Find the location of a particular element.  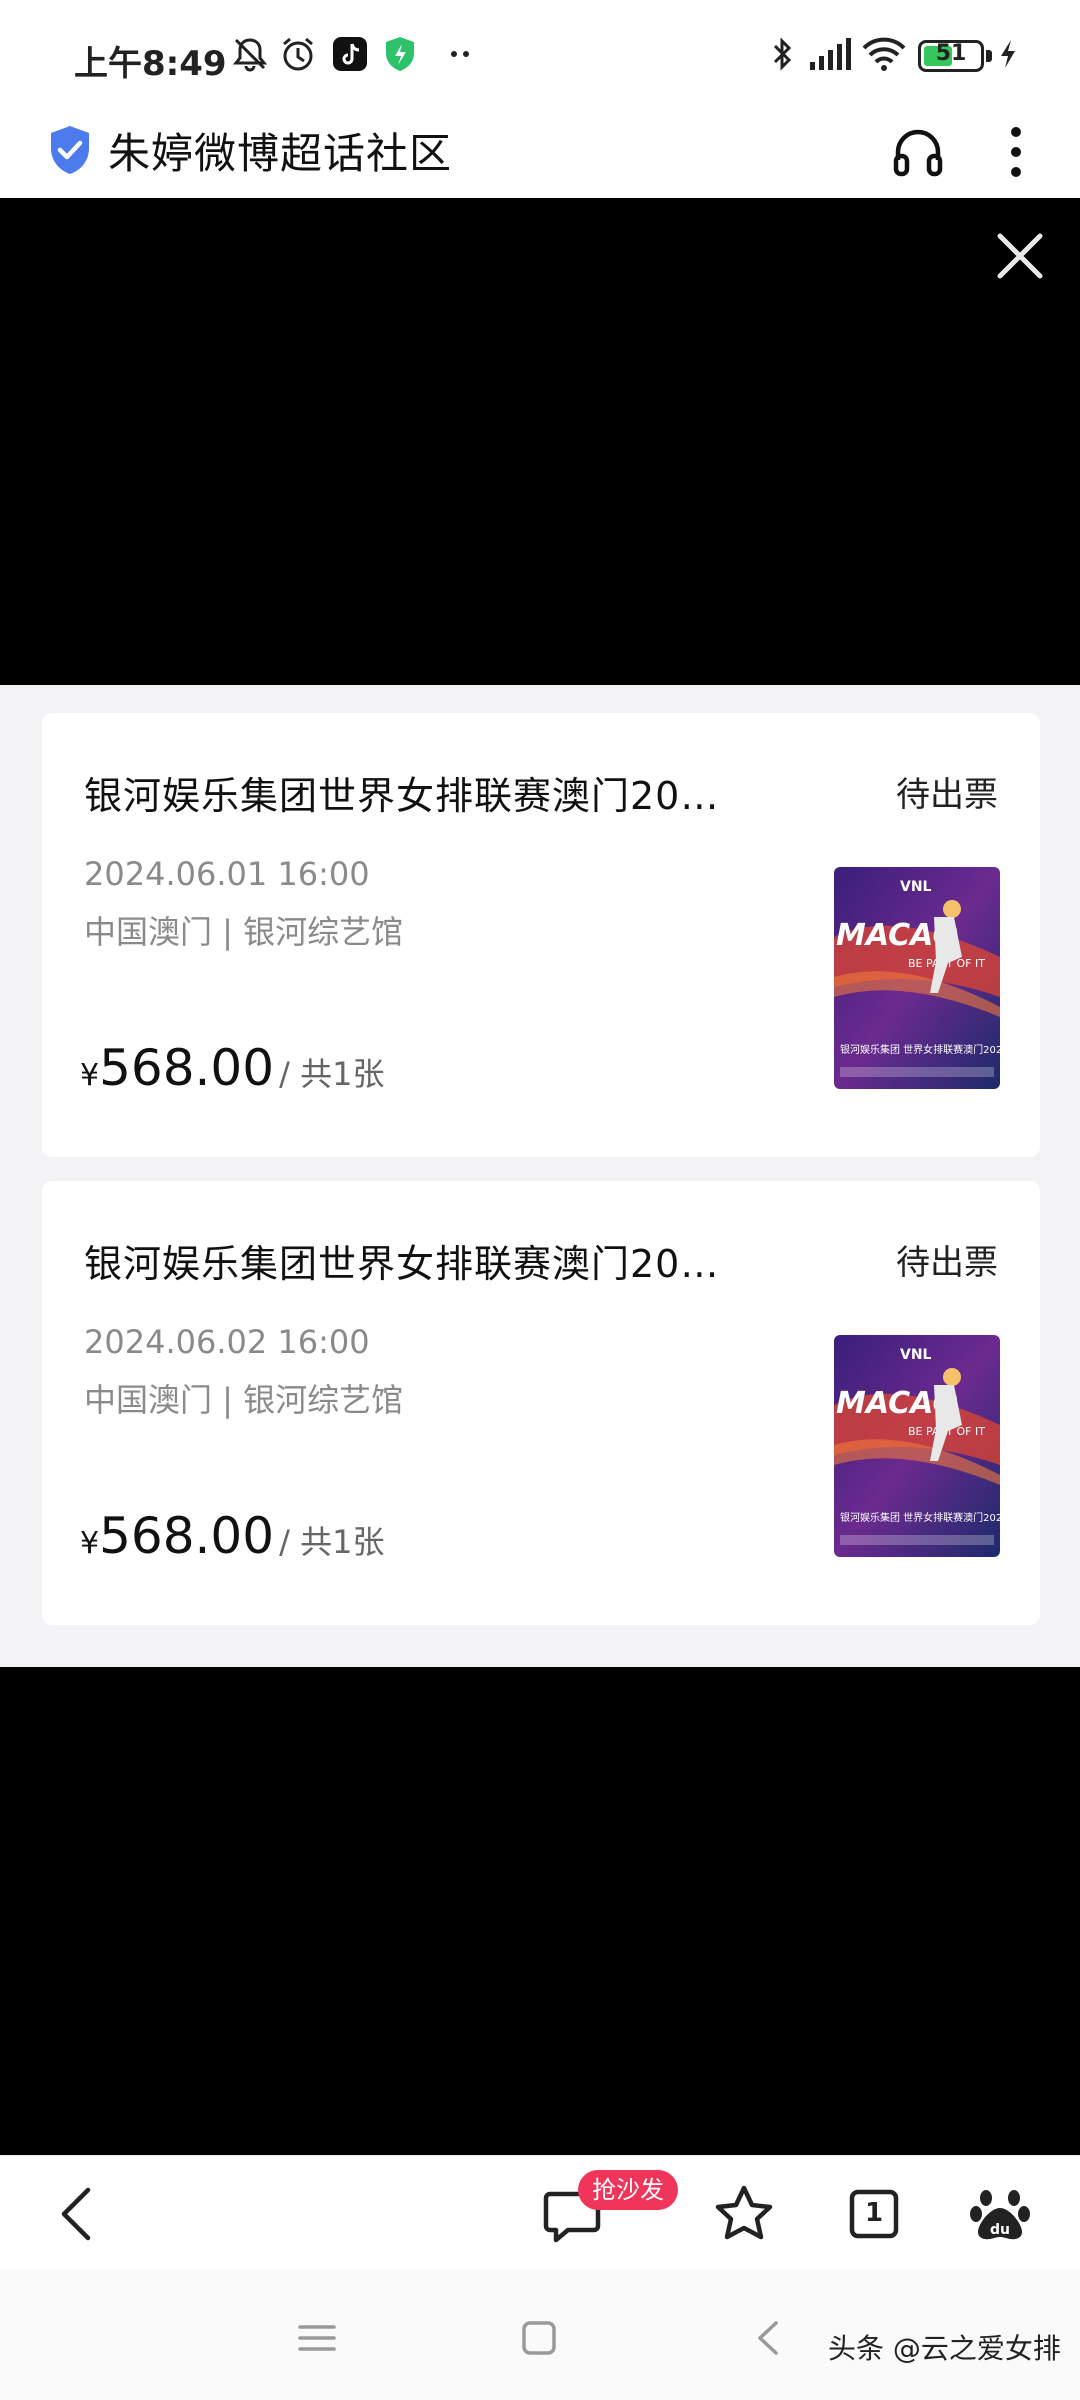

status-time: 上午8:49 is located at coordinates (150, 64).